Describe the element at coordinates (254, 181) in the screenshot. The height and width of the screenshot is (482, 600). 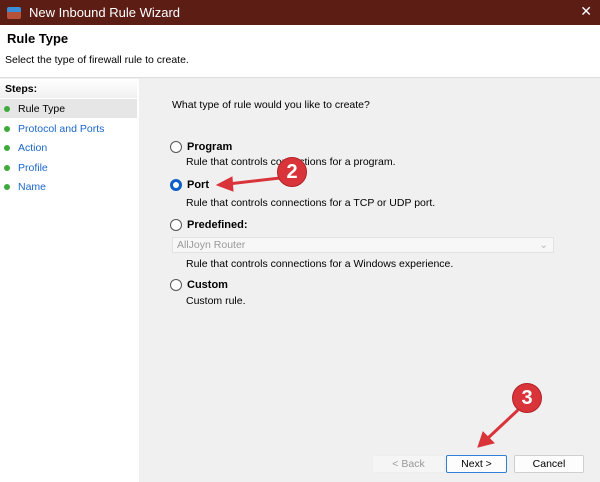
I see `arrow-to-port` at that location.